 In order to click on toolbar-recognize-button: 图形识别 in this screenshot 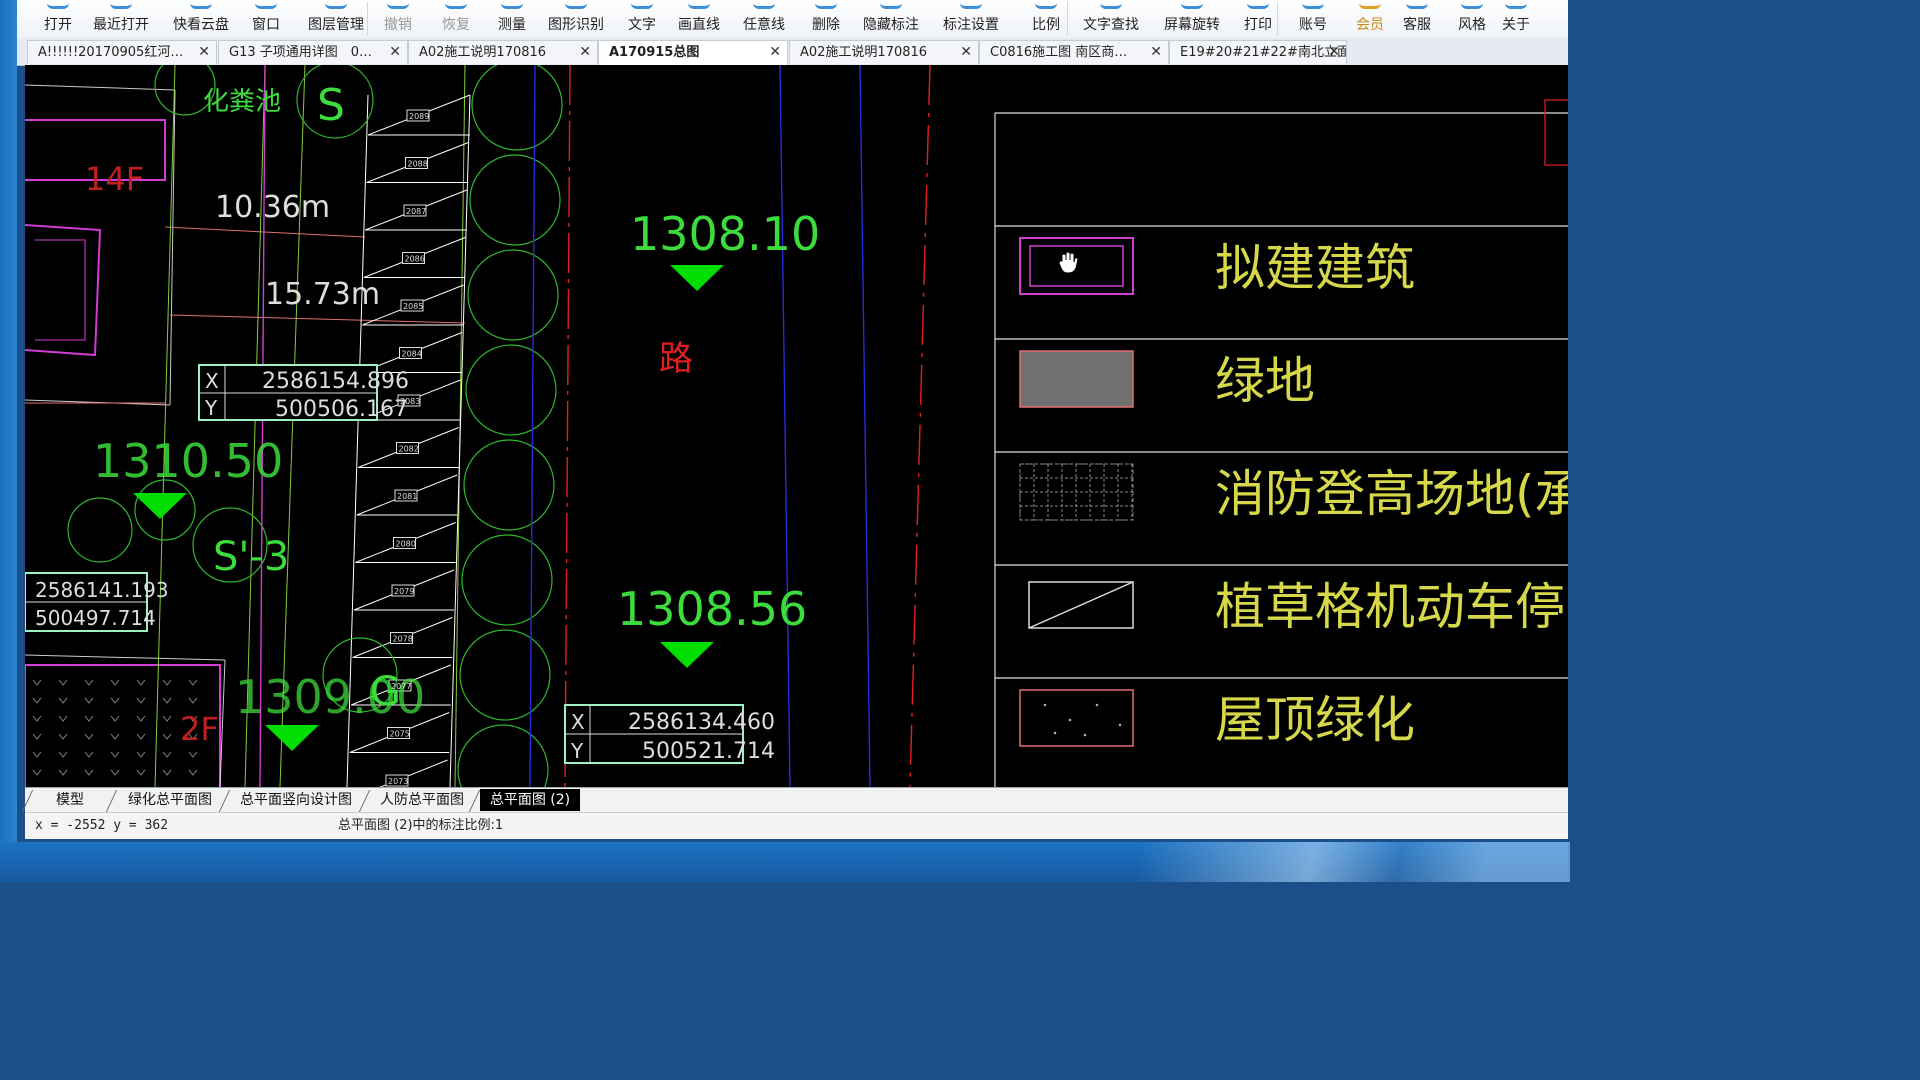, I will do `click(576, 19)`.